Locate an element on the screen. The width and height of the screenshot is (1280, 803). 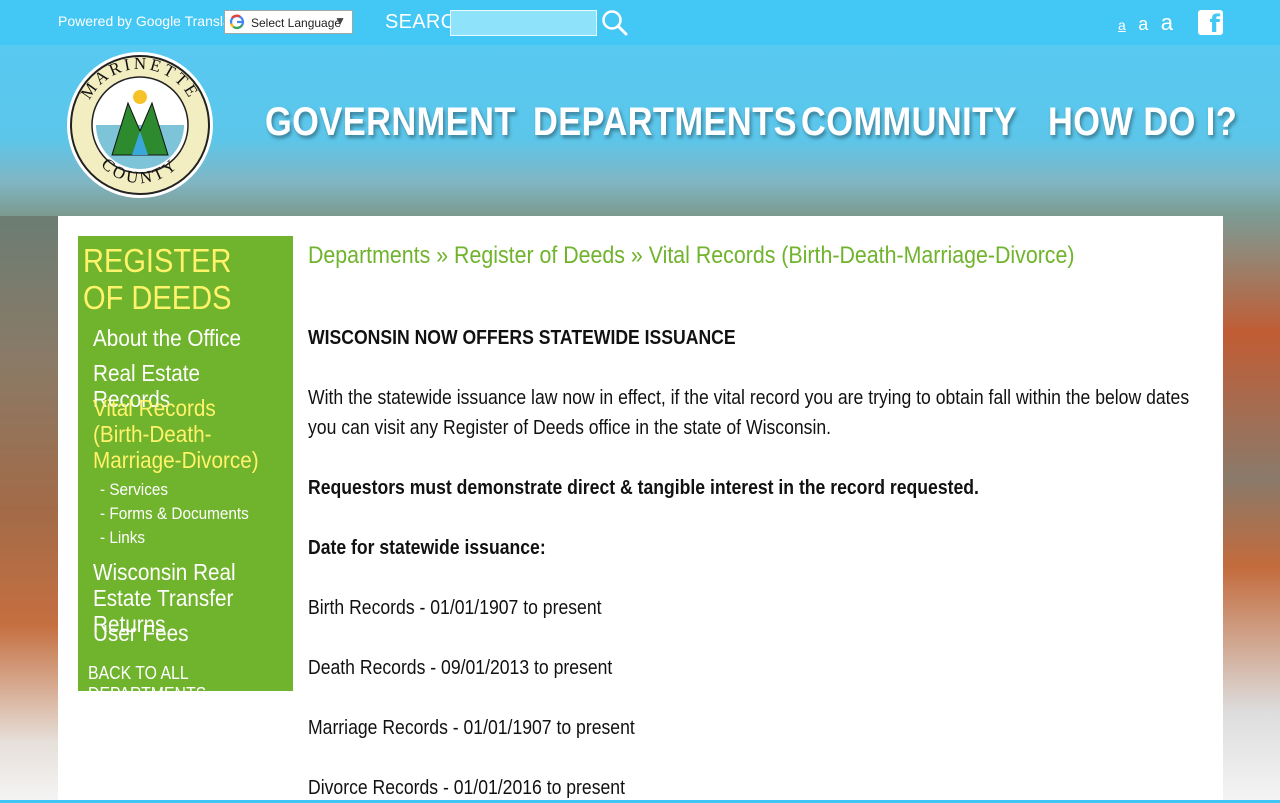
sidebar-subitem-forms: - Forms & Documents is located at coordinates (174, 514).